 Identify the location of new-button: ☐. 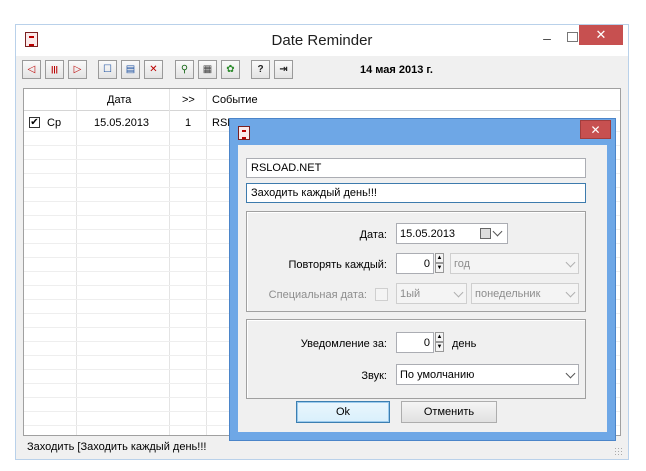
(107, 69).